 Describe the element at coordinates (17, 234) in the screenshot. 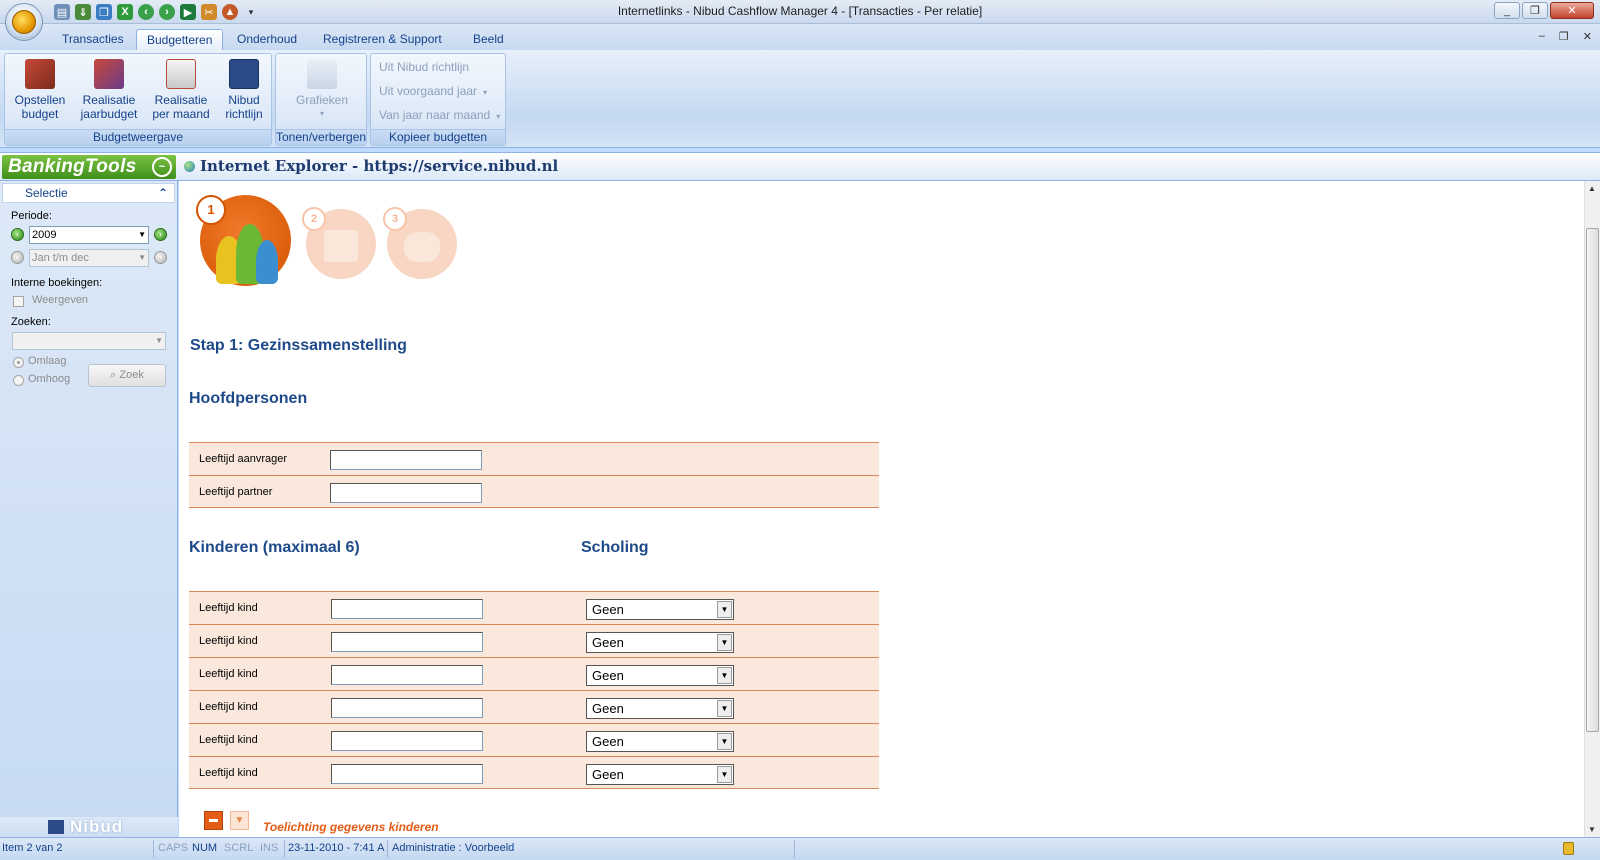

I see `periode-prev-icon: ‹` at that location.